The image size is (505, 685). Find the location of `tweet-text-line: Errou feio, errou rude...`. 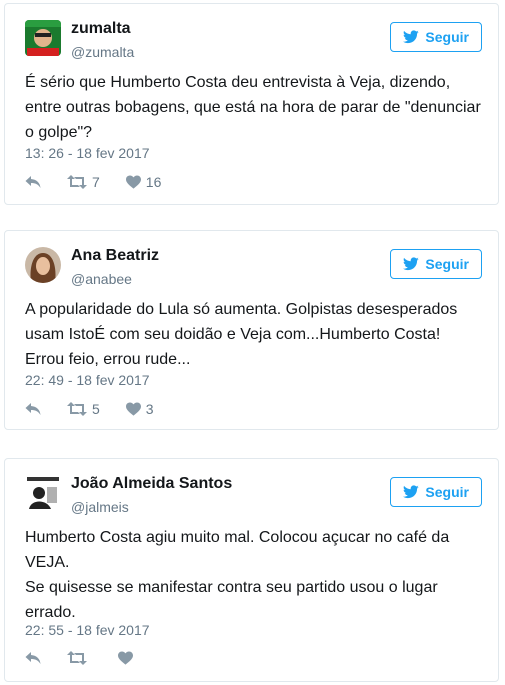

tweet-text-line: Errou feio, errou rude... is located at coordinates (108, 359).